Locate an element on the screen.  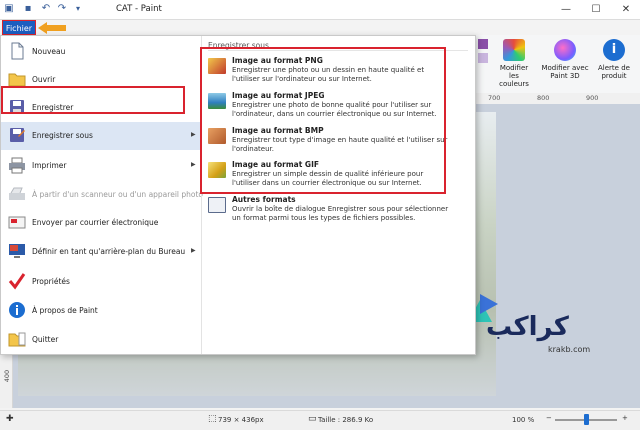
email-icon is located at coordinates (17, 222).